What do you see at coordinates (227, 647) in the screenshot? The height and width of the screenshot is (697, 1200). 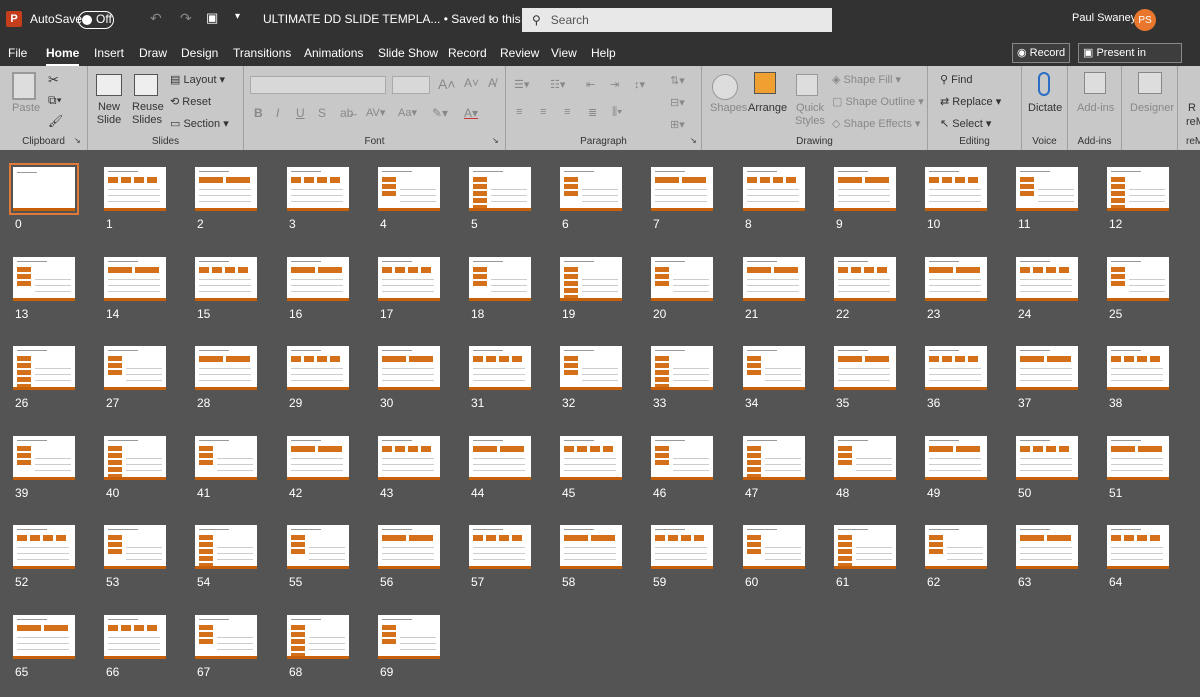 I see `slide-thumbnail: 67` at bounding box center [227, 647].